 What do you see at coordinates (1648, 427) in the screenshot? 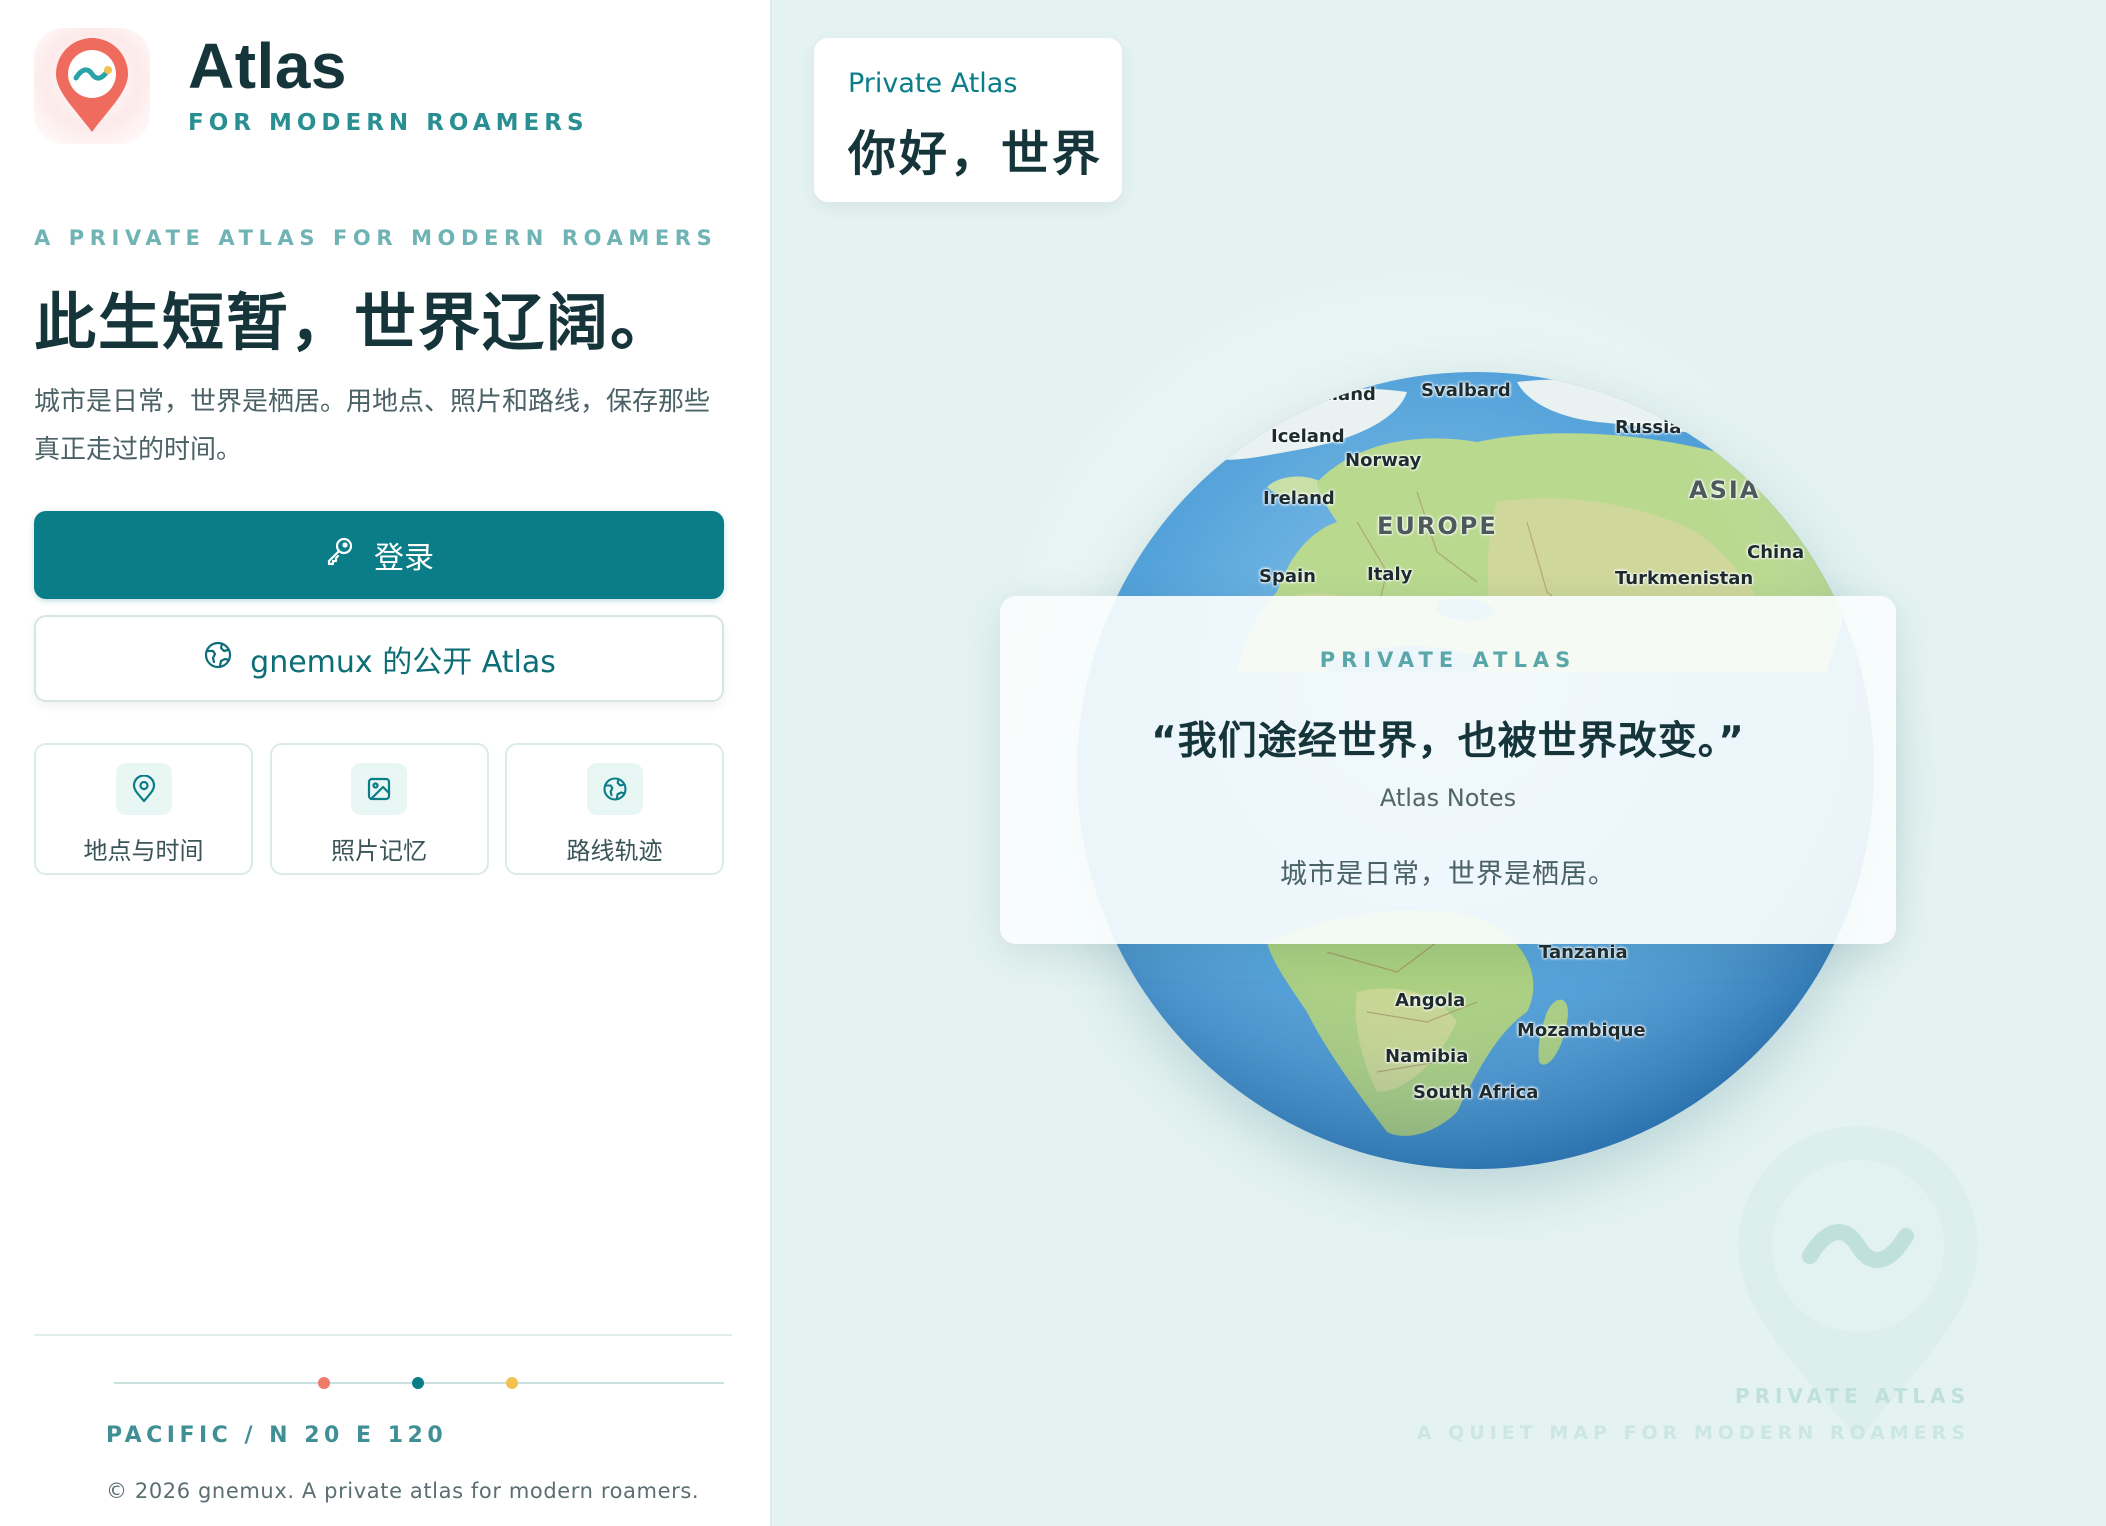
I see `map-label-russia: Russia` at bounding box center [1648, 427].